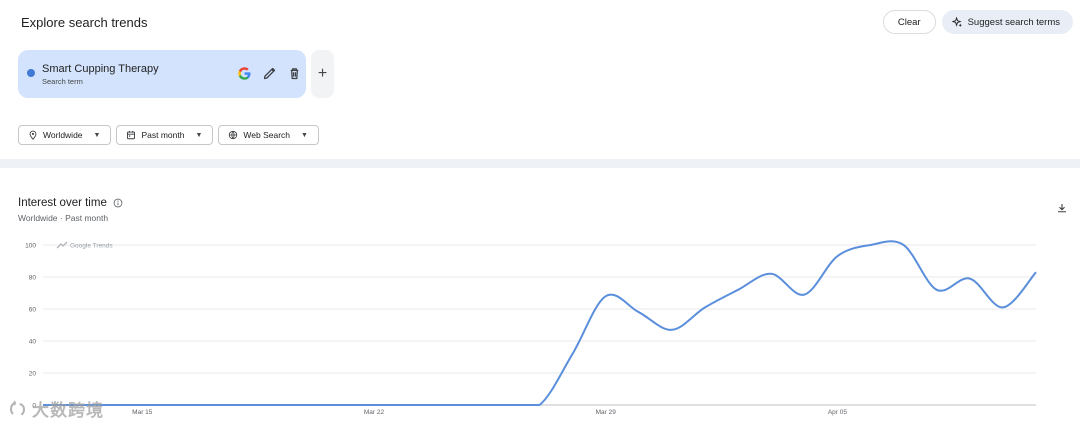 The height and width of the screenshot is (427, 1080). Describe the element at coordinates (62, 203) in the screenshot. I see `chart-title-text: Interest over time` at that location.